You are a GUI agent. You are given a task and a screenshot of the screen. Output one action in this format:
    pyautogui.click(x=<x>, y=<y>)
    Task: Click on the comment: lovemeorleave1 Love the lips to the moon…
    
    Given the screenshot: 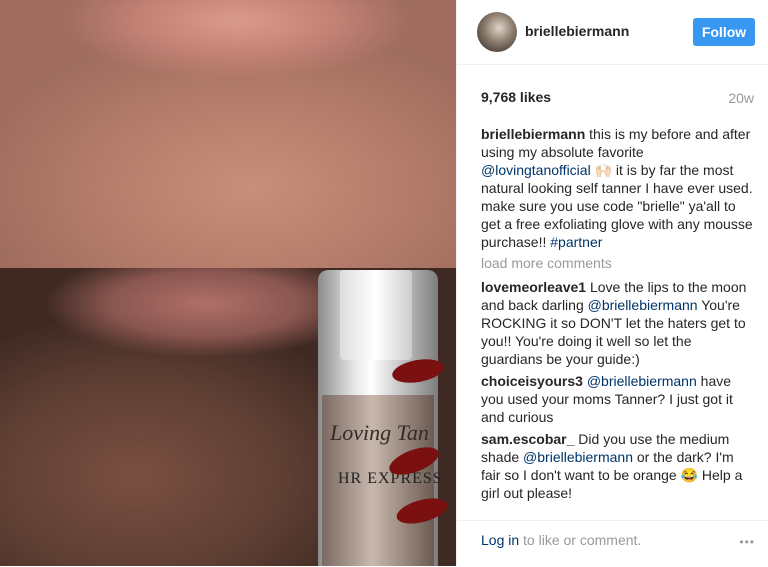 What is the action you would take?
    pyautogui.click(x=618, y=323)
    